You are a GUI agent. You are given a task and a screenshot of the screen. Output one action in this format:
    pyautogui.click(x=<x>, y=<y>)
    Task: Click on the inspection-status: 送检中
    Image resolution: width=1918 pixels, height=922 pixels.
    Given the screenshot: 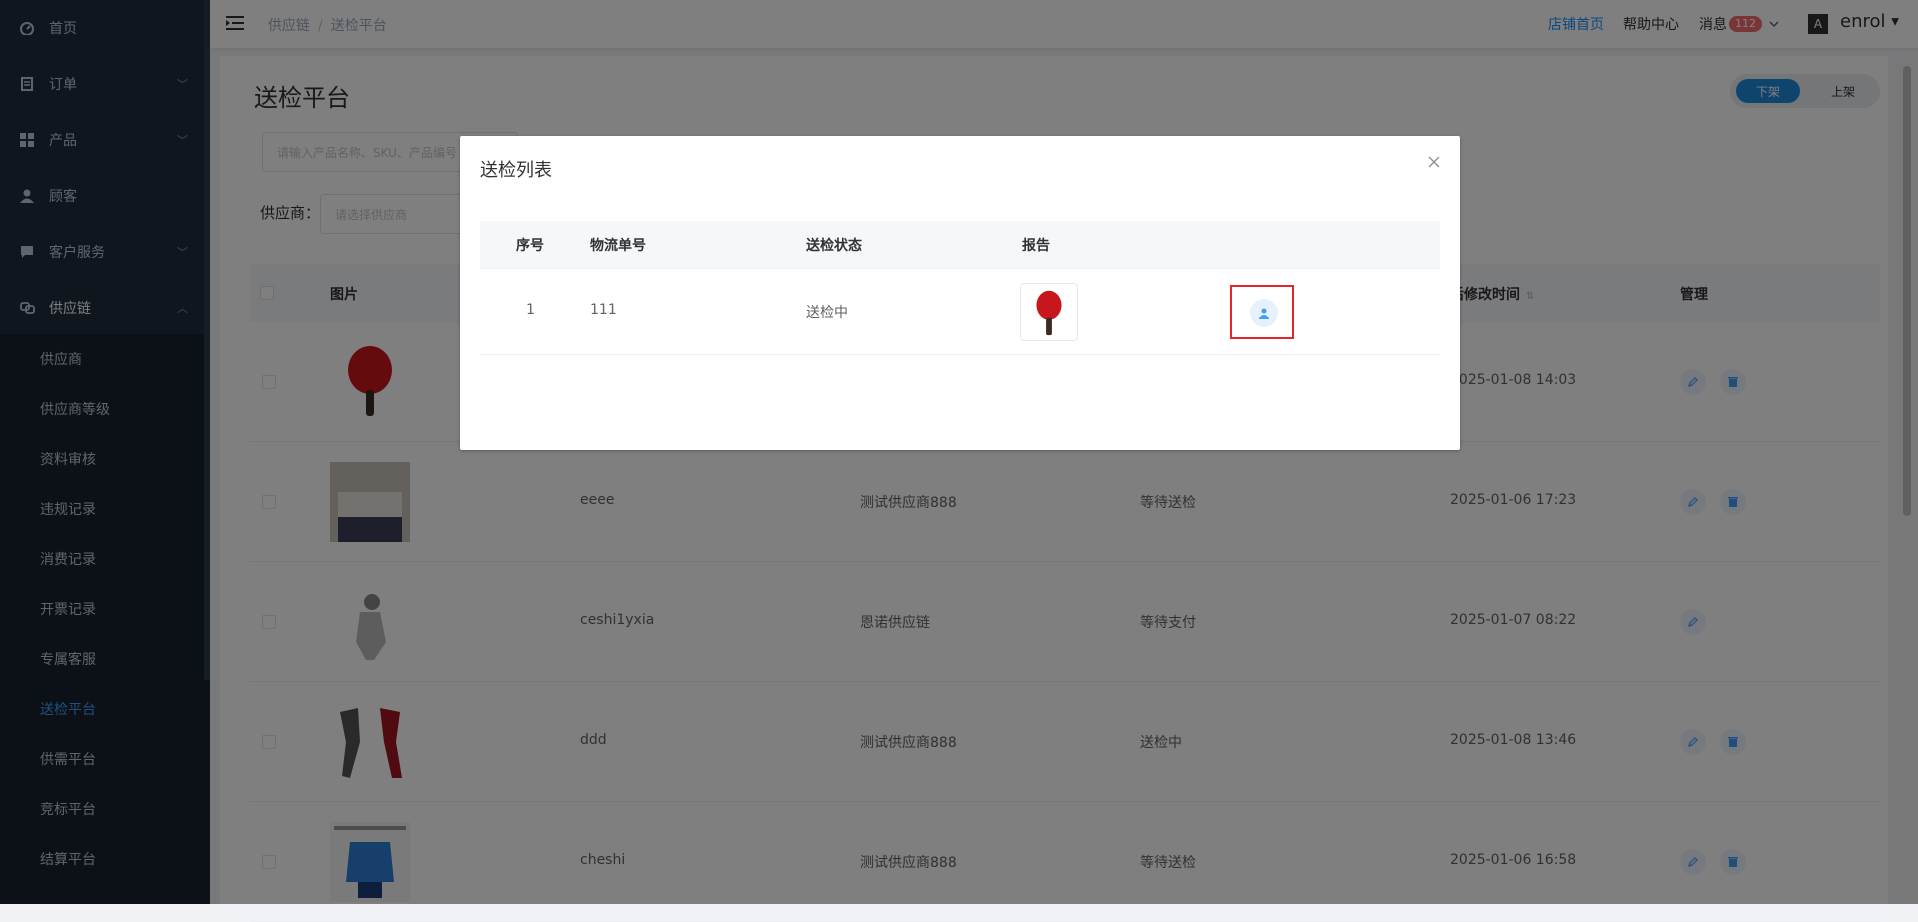 What is the action you would take?
    pyautogui.click(x=827, y=313)
    